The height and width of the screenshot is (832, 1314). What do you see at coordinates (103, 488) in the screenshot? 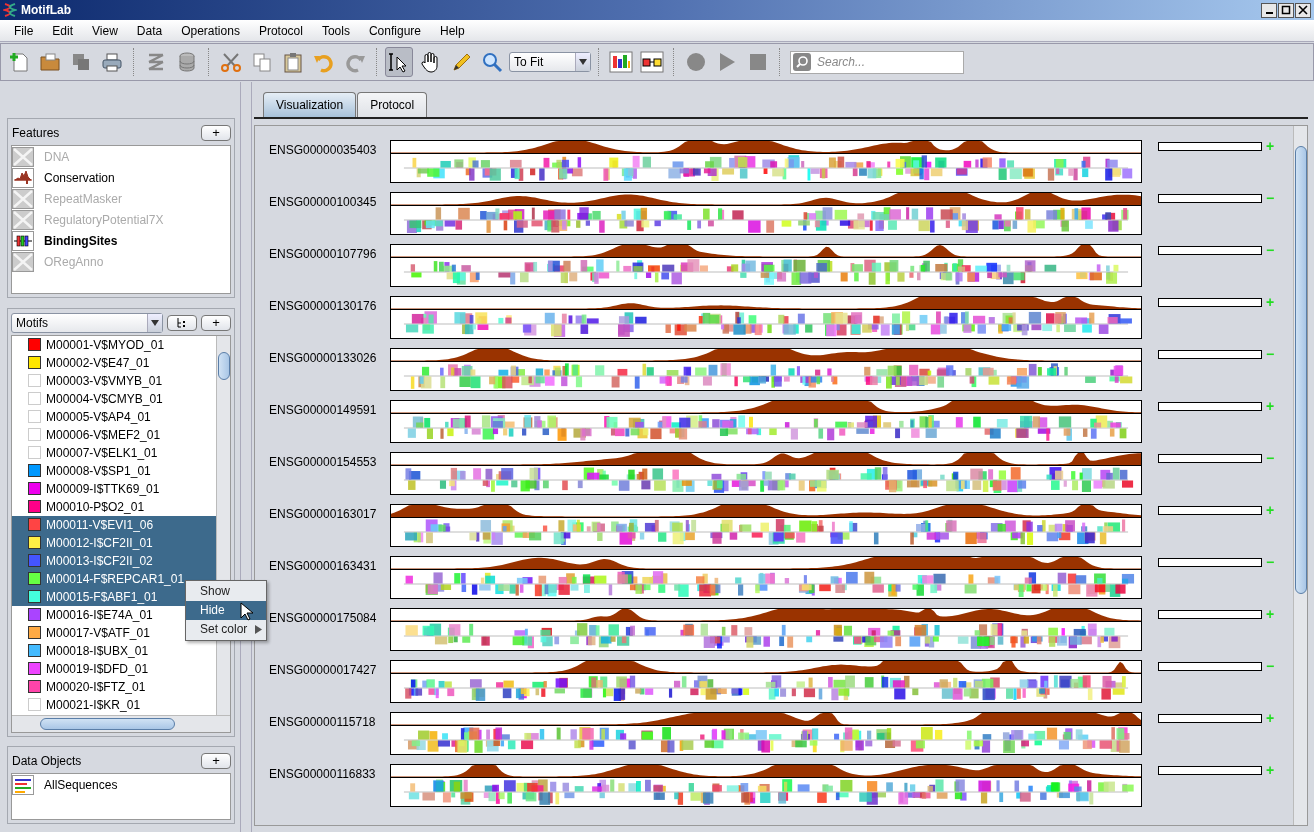
I see `motif-name: M00009-I$TTK69_01` at bounding box center [103, 488].